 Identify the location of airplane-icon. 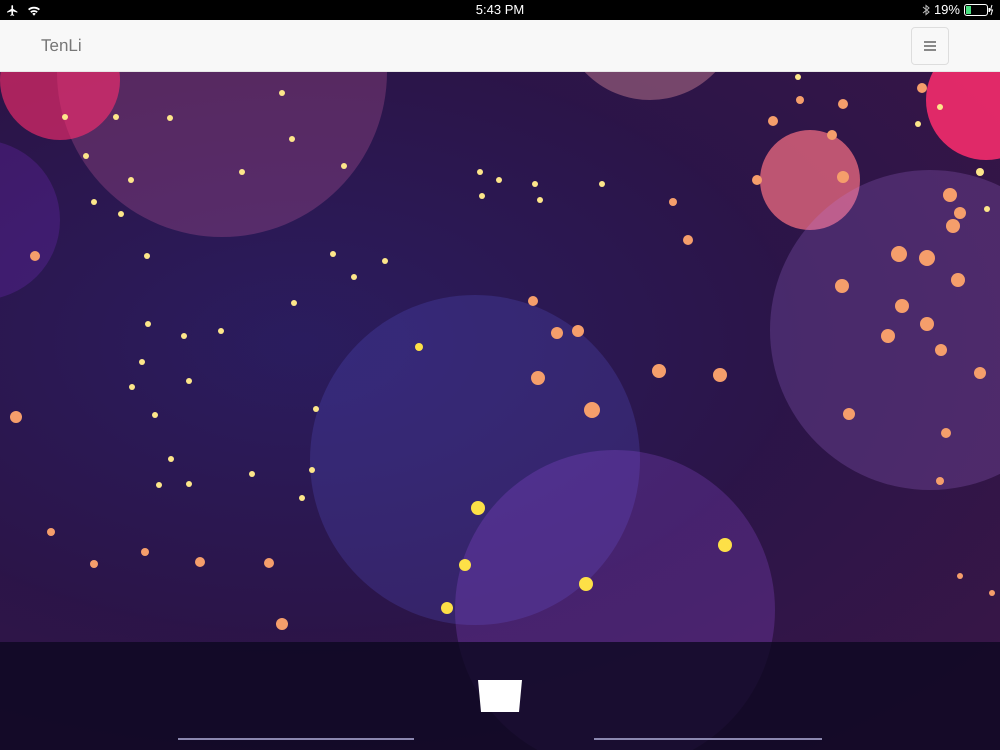
(12, 10).